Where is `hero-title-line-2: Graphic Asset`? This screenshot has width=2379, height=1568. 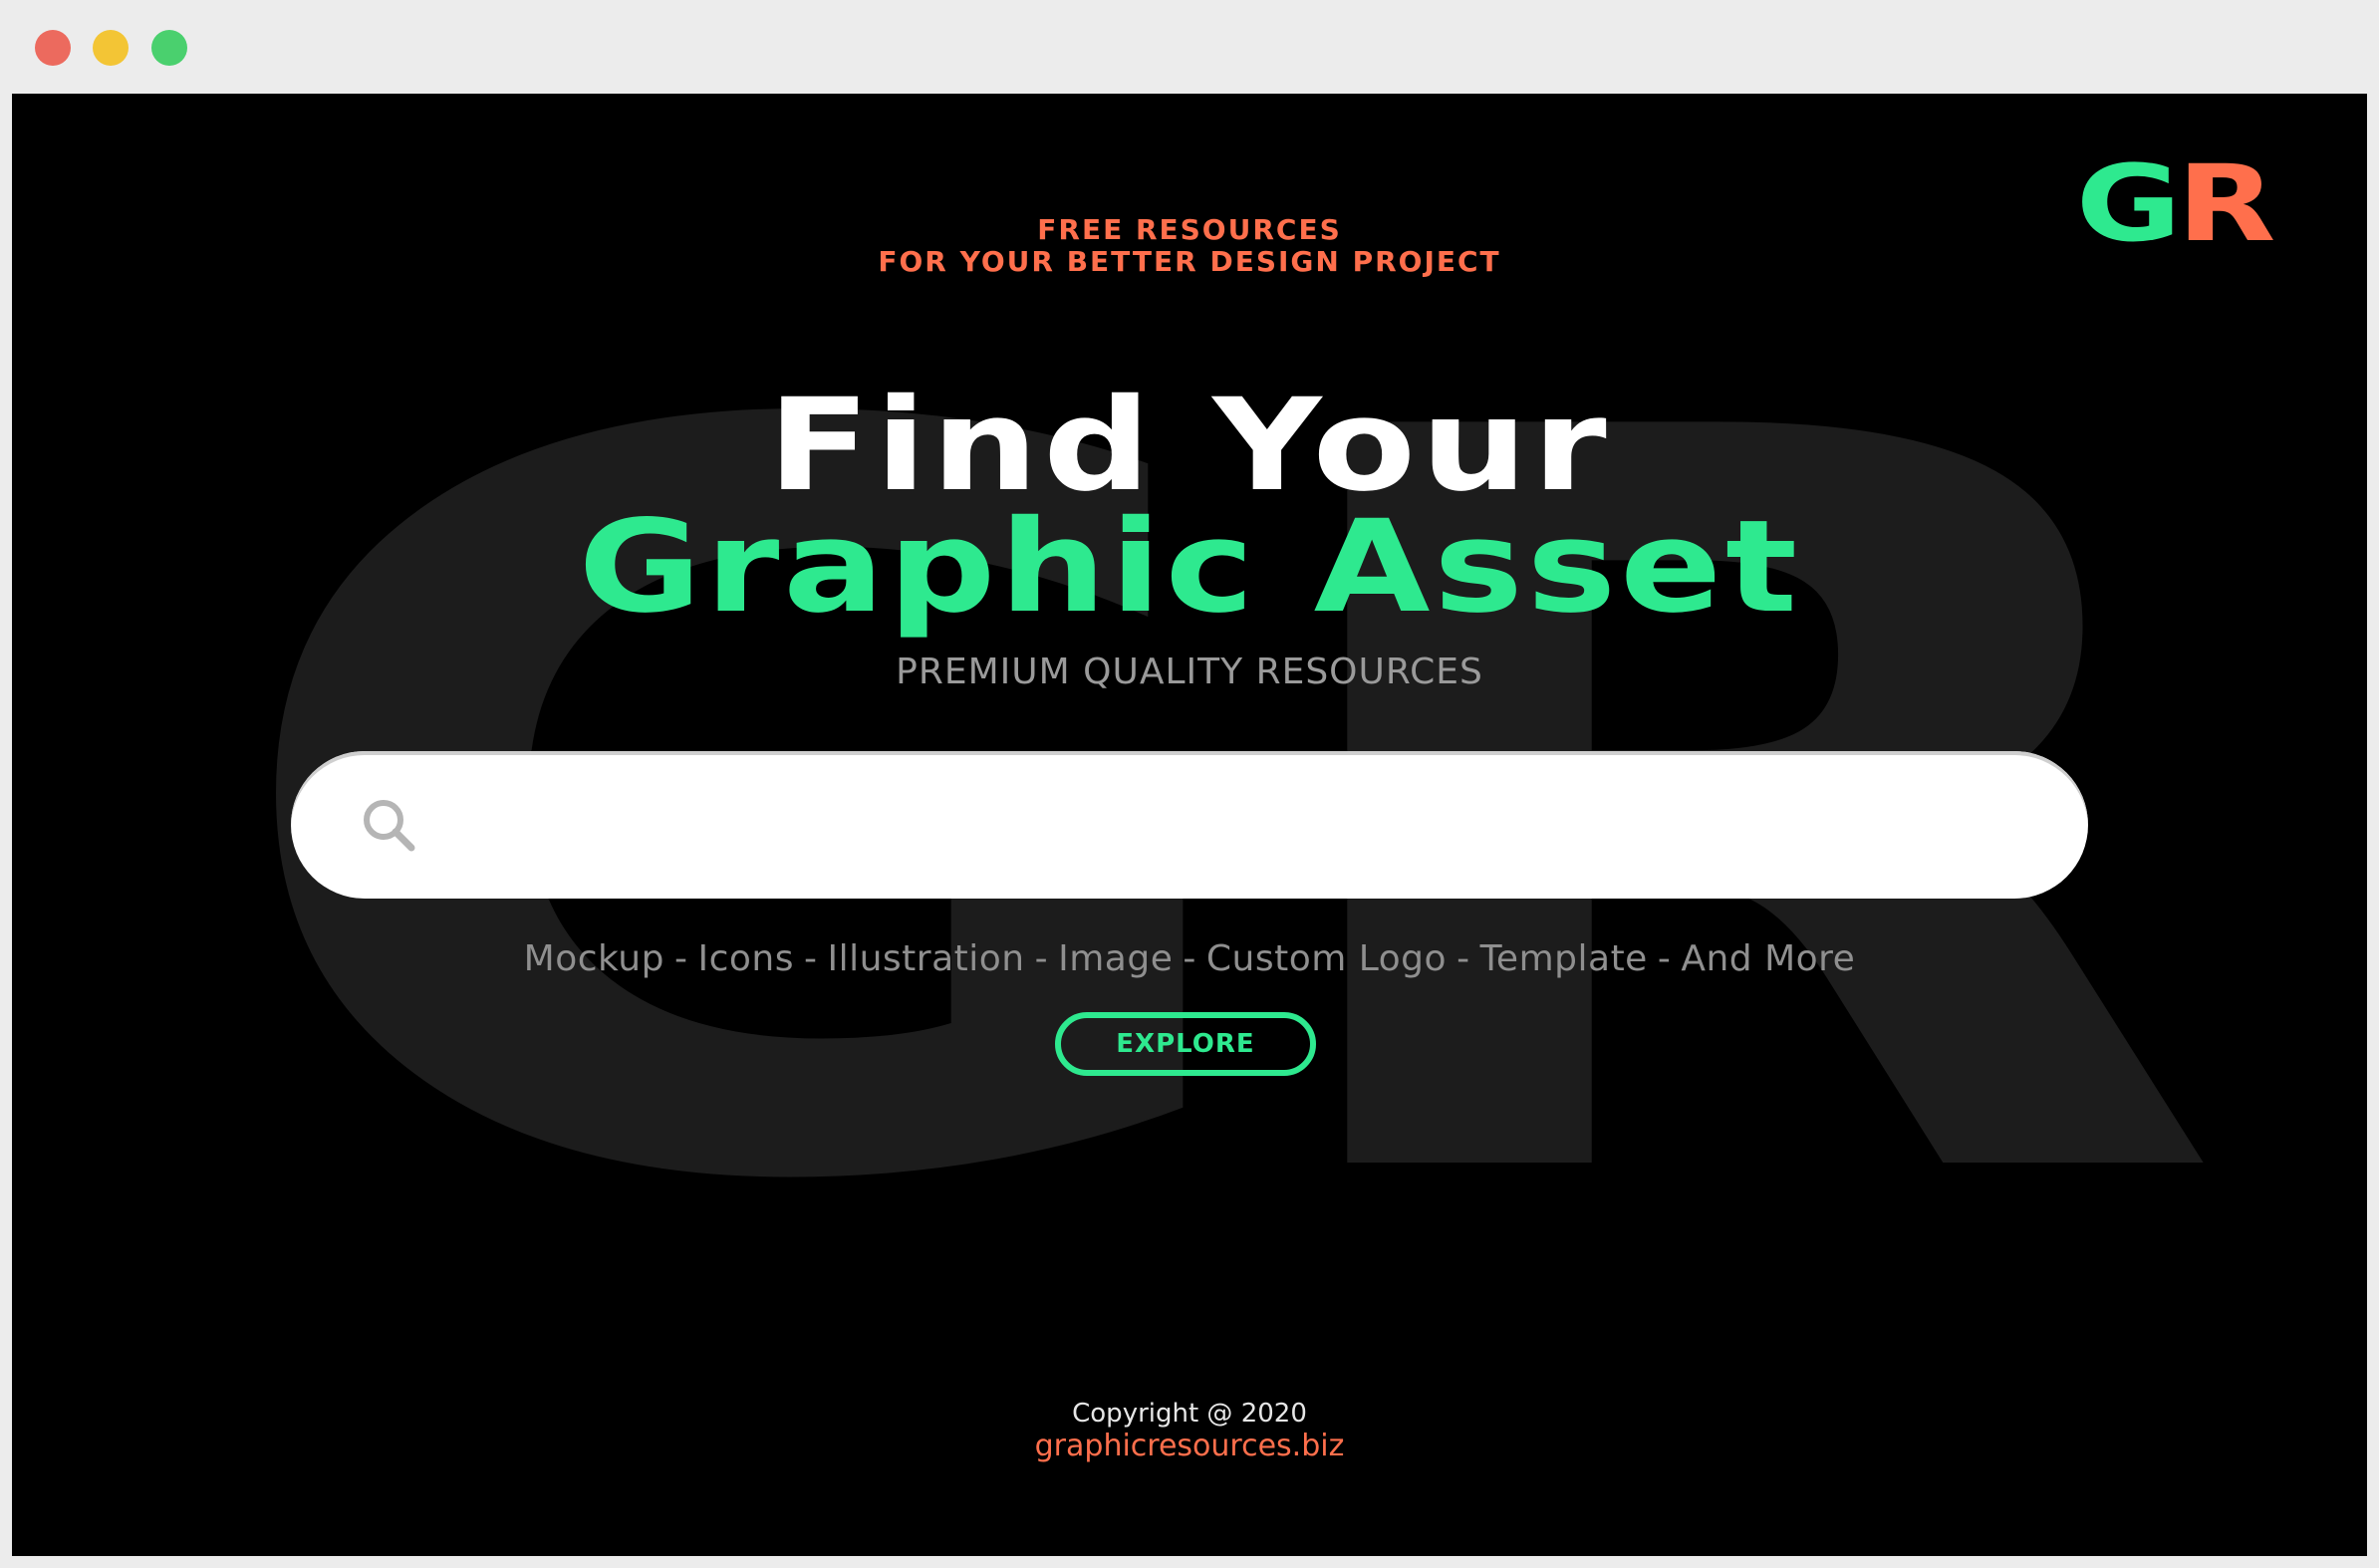
hero-title-line-2: Graphic Asset is located at coordinates (1190, 567).